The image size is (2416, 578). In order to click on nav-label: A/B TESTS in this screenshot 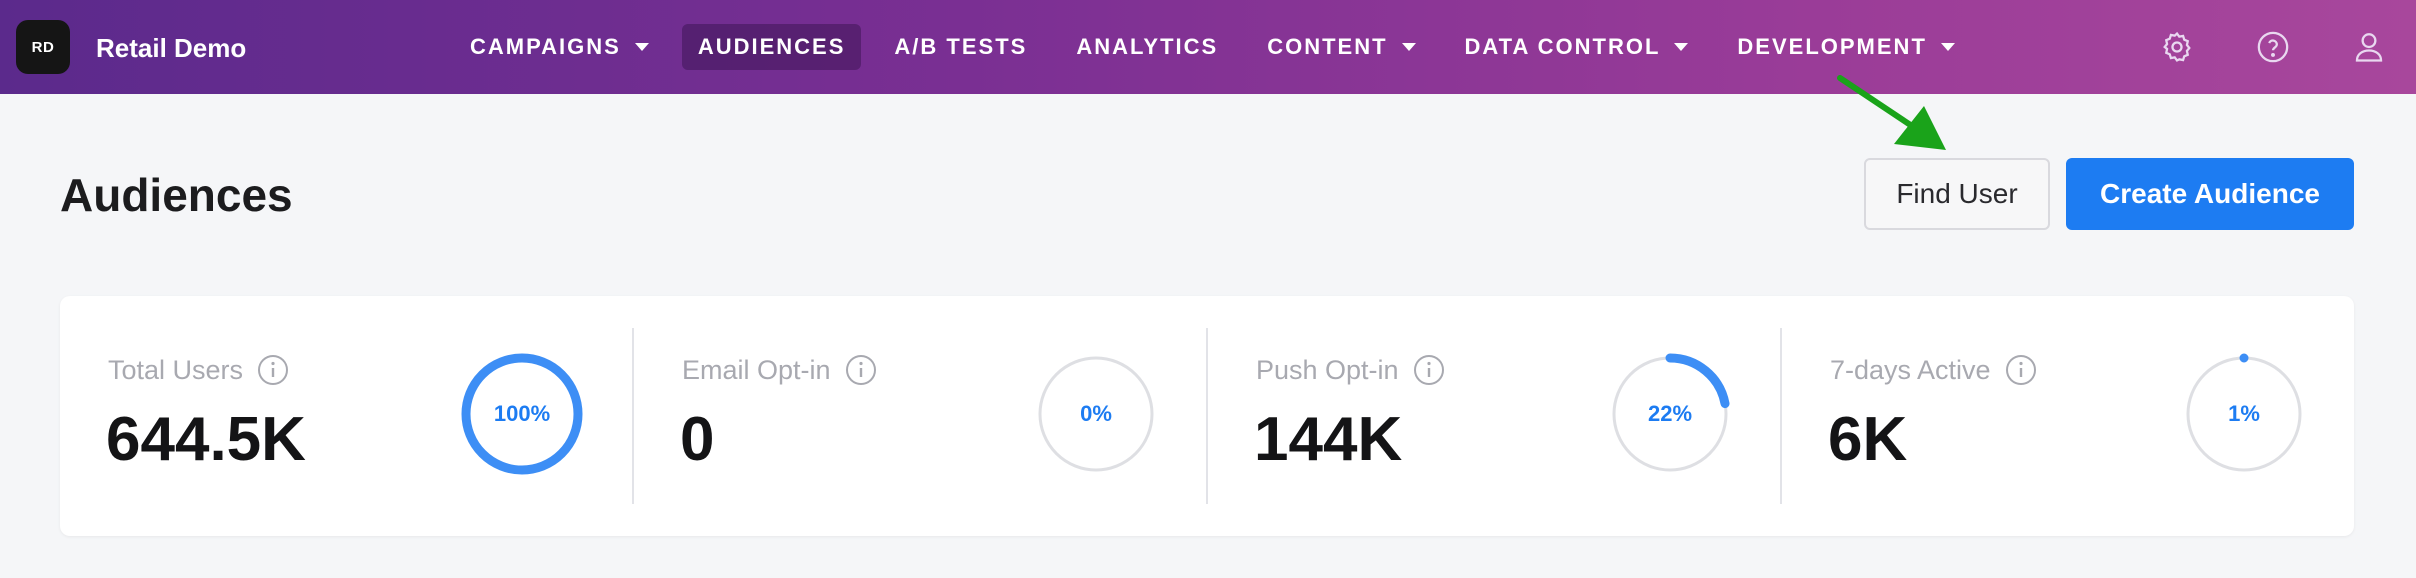, I will do `click(961, 46)`.